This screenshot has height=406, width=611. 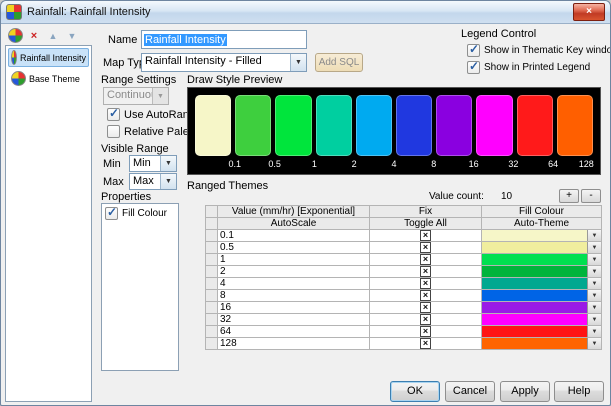 I want to click on ramp-tick-label: 2, so click(x=354, y=164).